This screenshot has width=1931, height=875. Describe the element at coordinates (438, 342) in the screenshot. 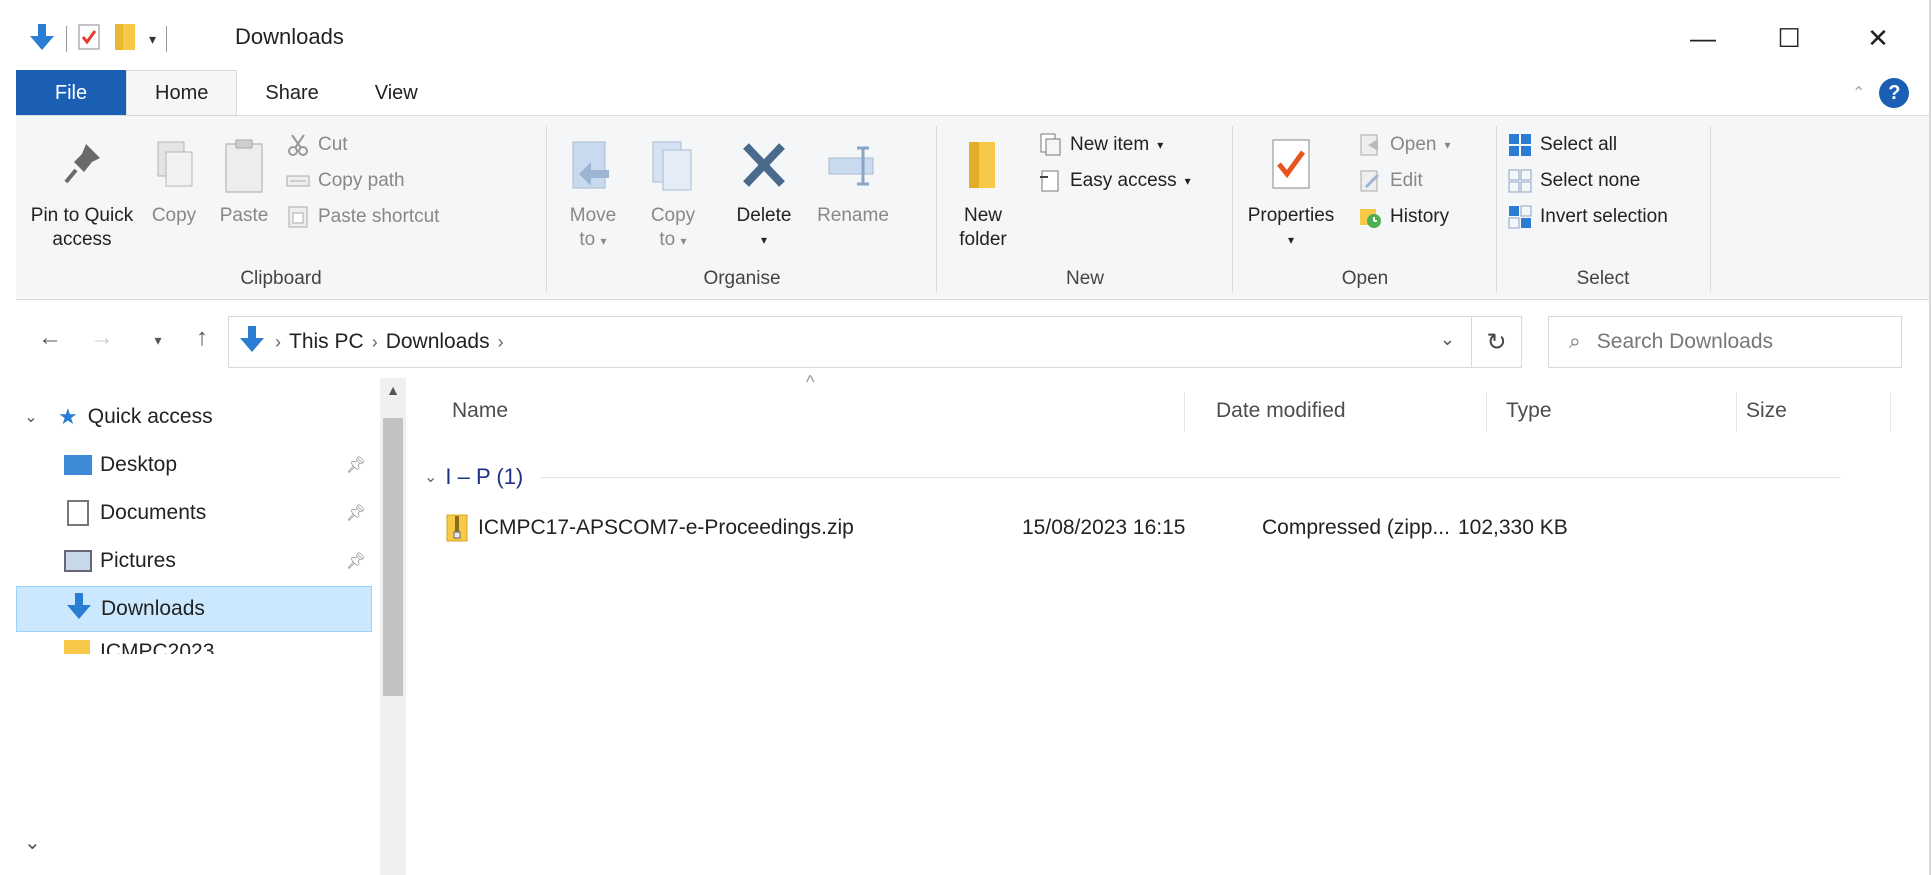

I see `breadcrumb-downloads: Downloads` at that location.